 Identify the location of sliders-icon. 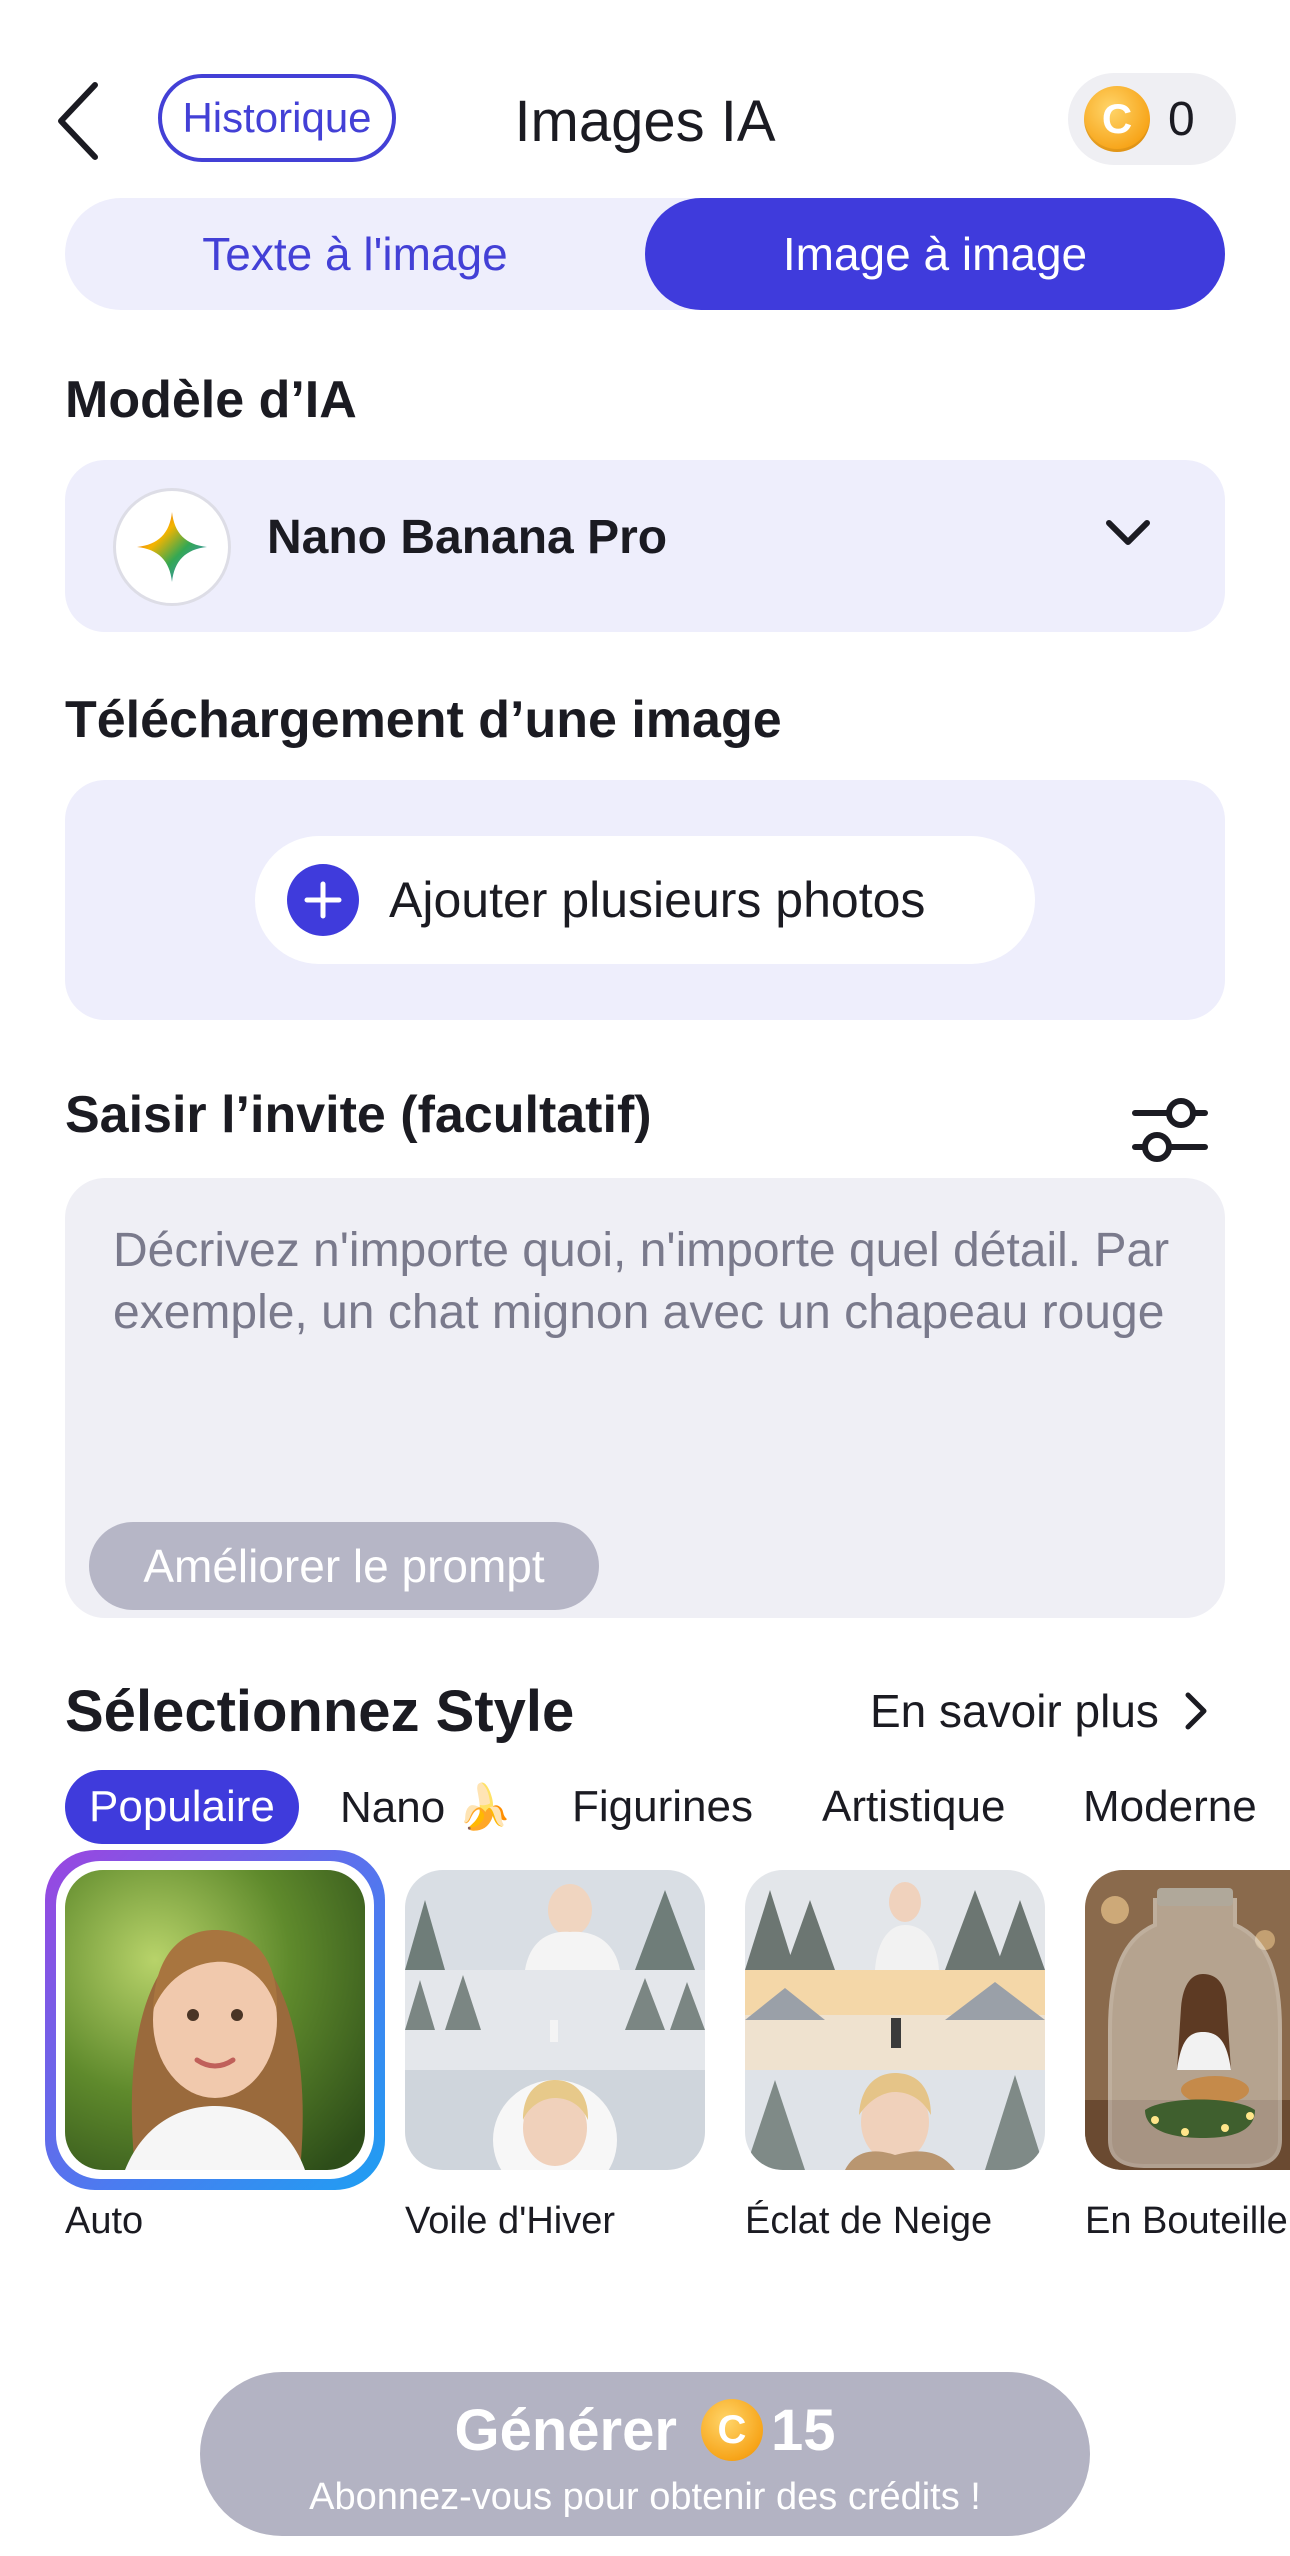
(1170, 1130).